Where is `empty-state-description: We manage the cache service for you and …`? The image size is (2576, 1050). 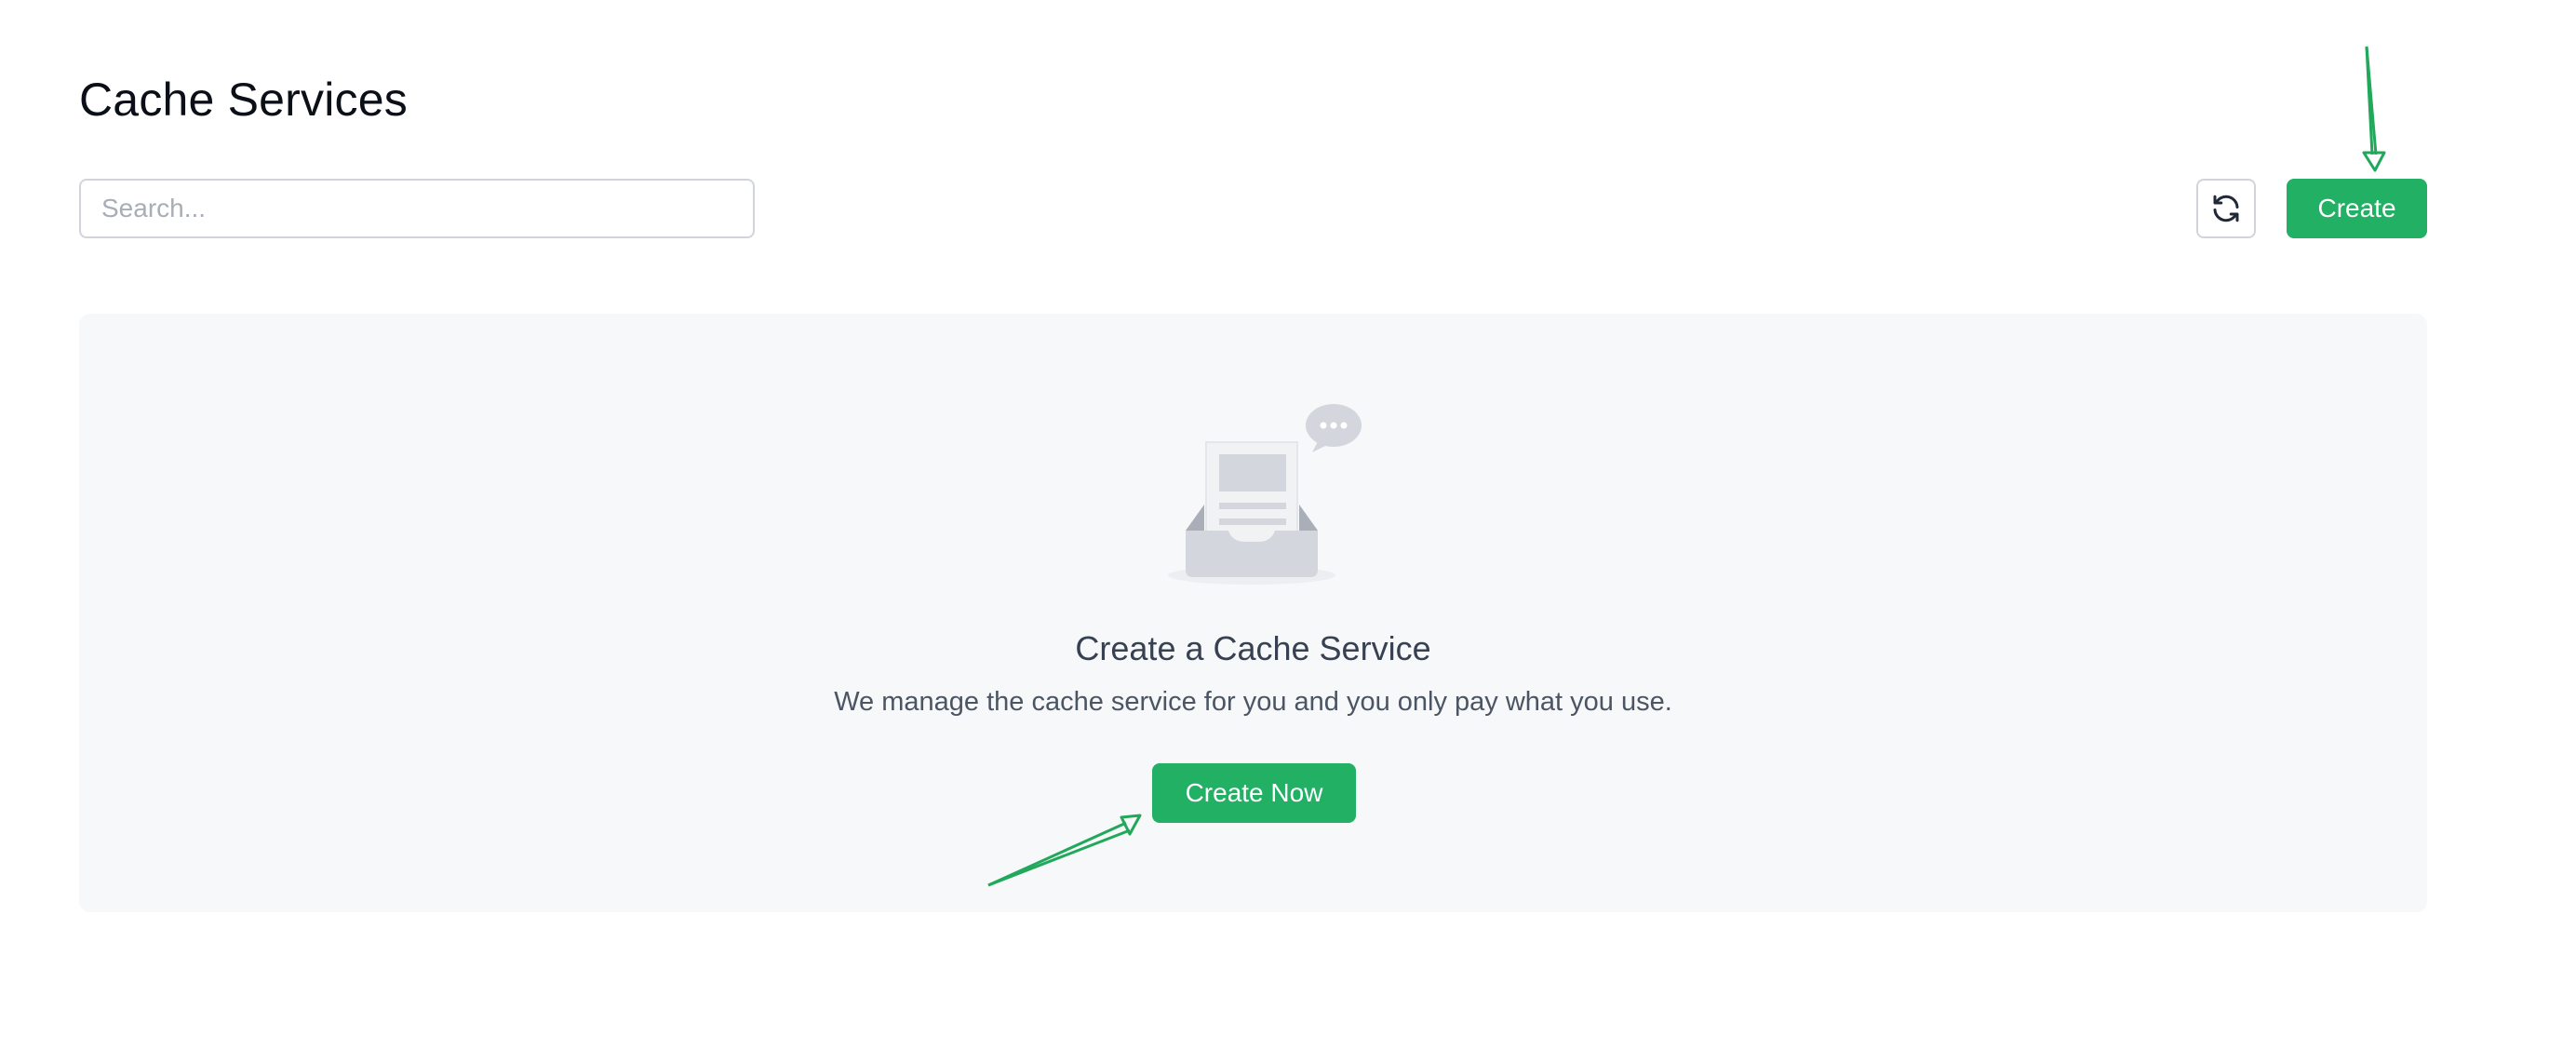 empty-state-description: We manage the cache service for you and … is located at coordinates (1253, 702).